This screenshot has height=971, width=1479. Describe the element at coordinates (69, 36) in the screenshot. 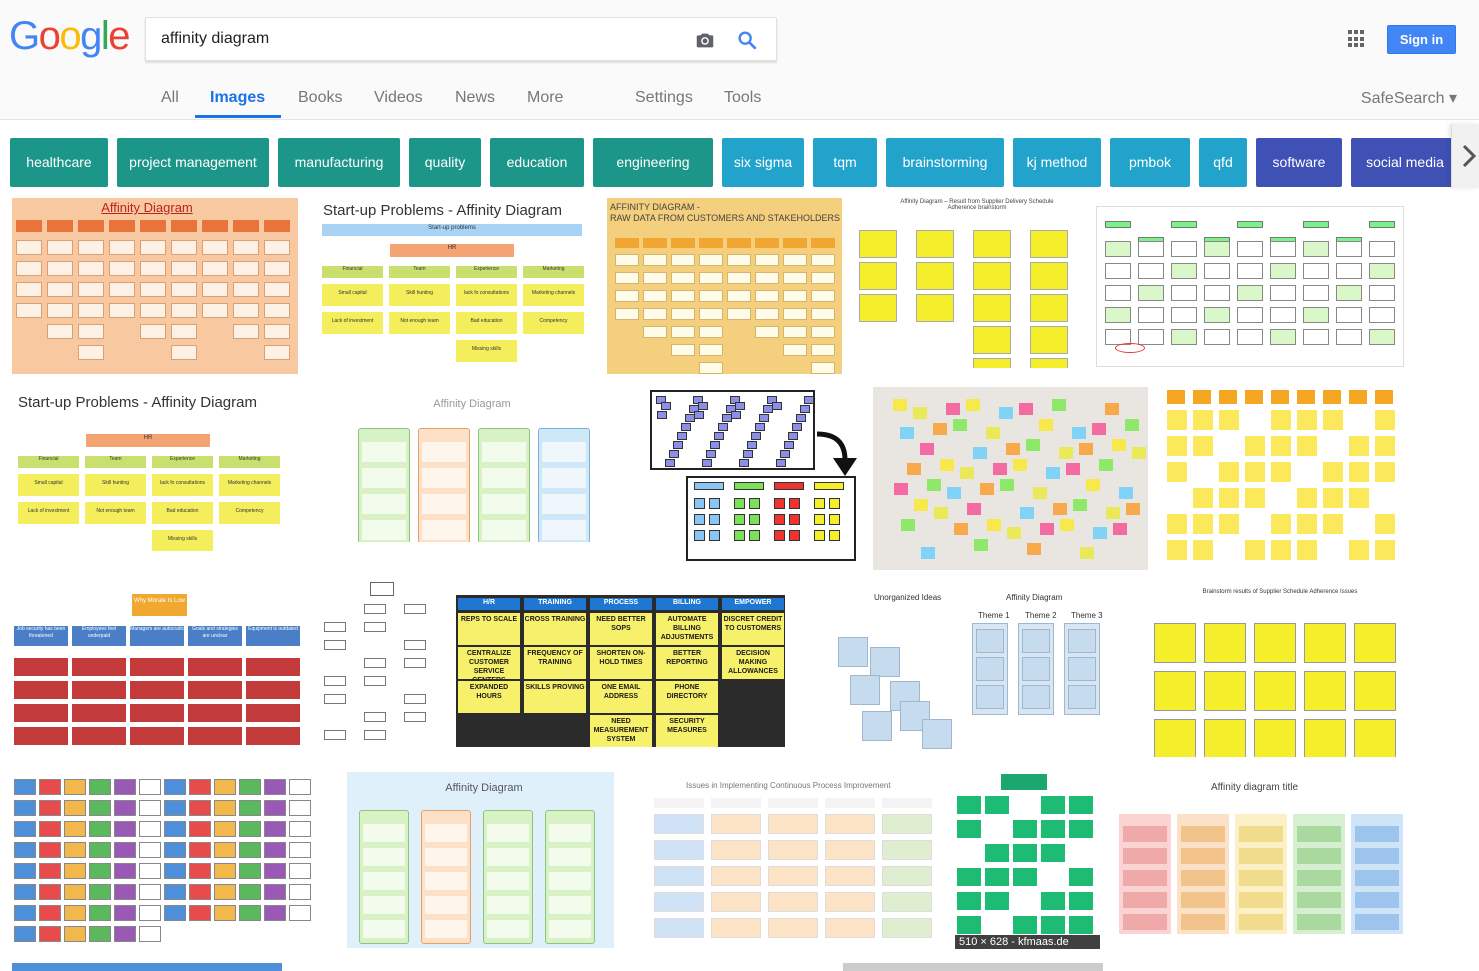

I see `google-logo: Google` at that location.